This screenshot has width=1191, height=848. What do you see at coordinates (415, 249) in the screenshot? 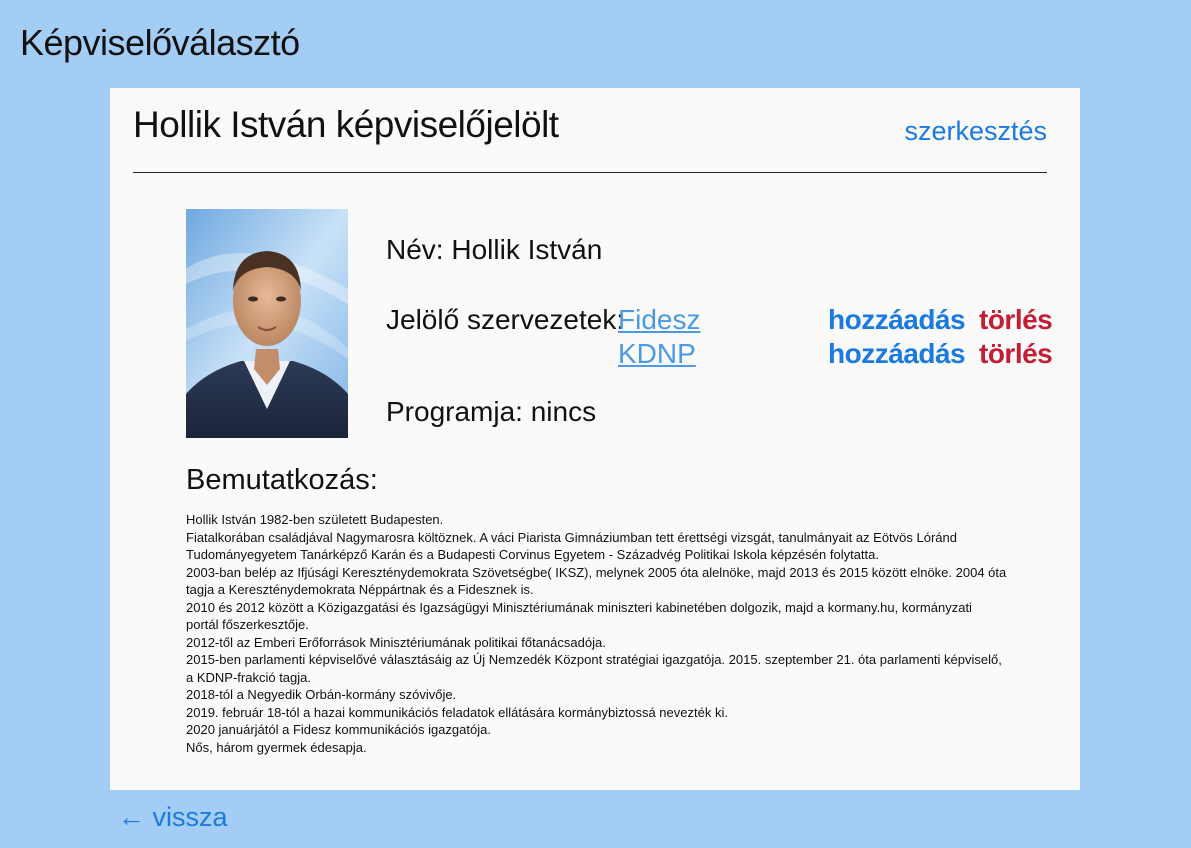
I see `name-label: Név:` at bounding box center [415, 249].